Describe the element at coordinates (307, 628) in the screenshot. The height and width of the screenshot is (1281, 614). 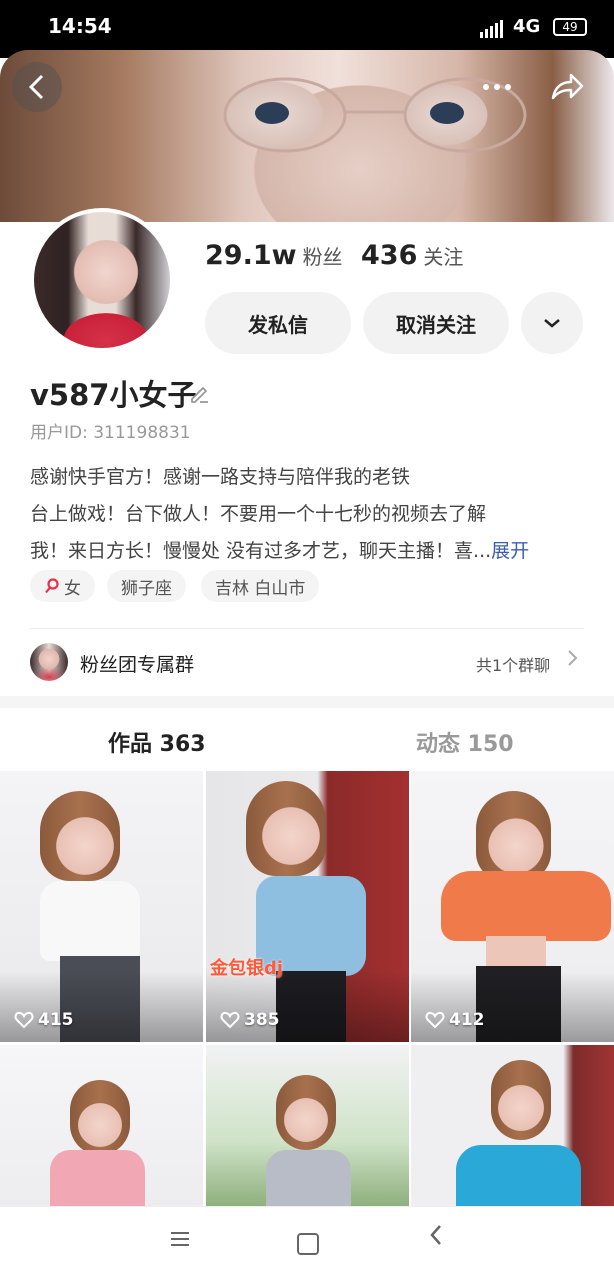
I see `divider` at that location.